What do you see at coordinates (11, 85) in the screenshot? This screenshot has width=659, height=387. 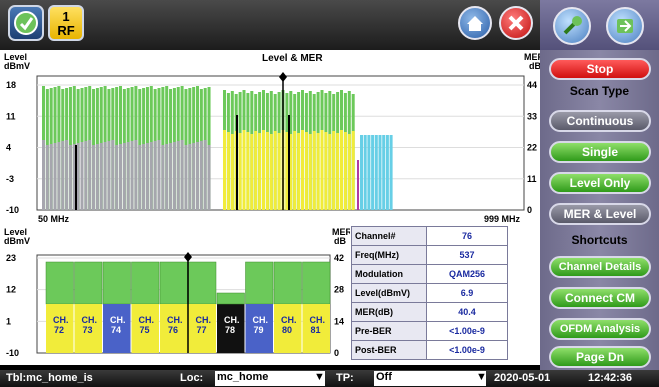 I see `chart1-left-tick: 18` at bounding box center [11, 85].